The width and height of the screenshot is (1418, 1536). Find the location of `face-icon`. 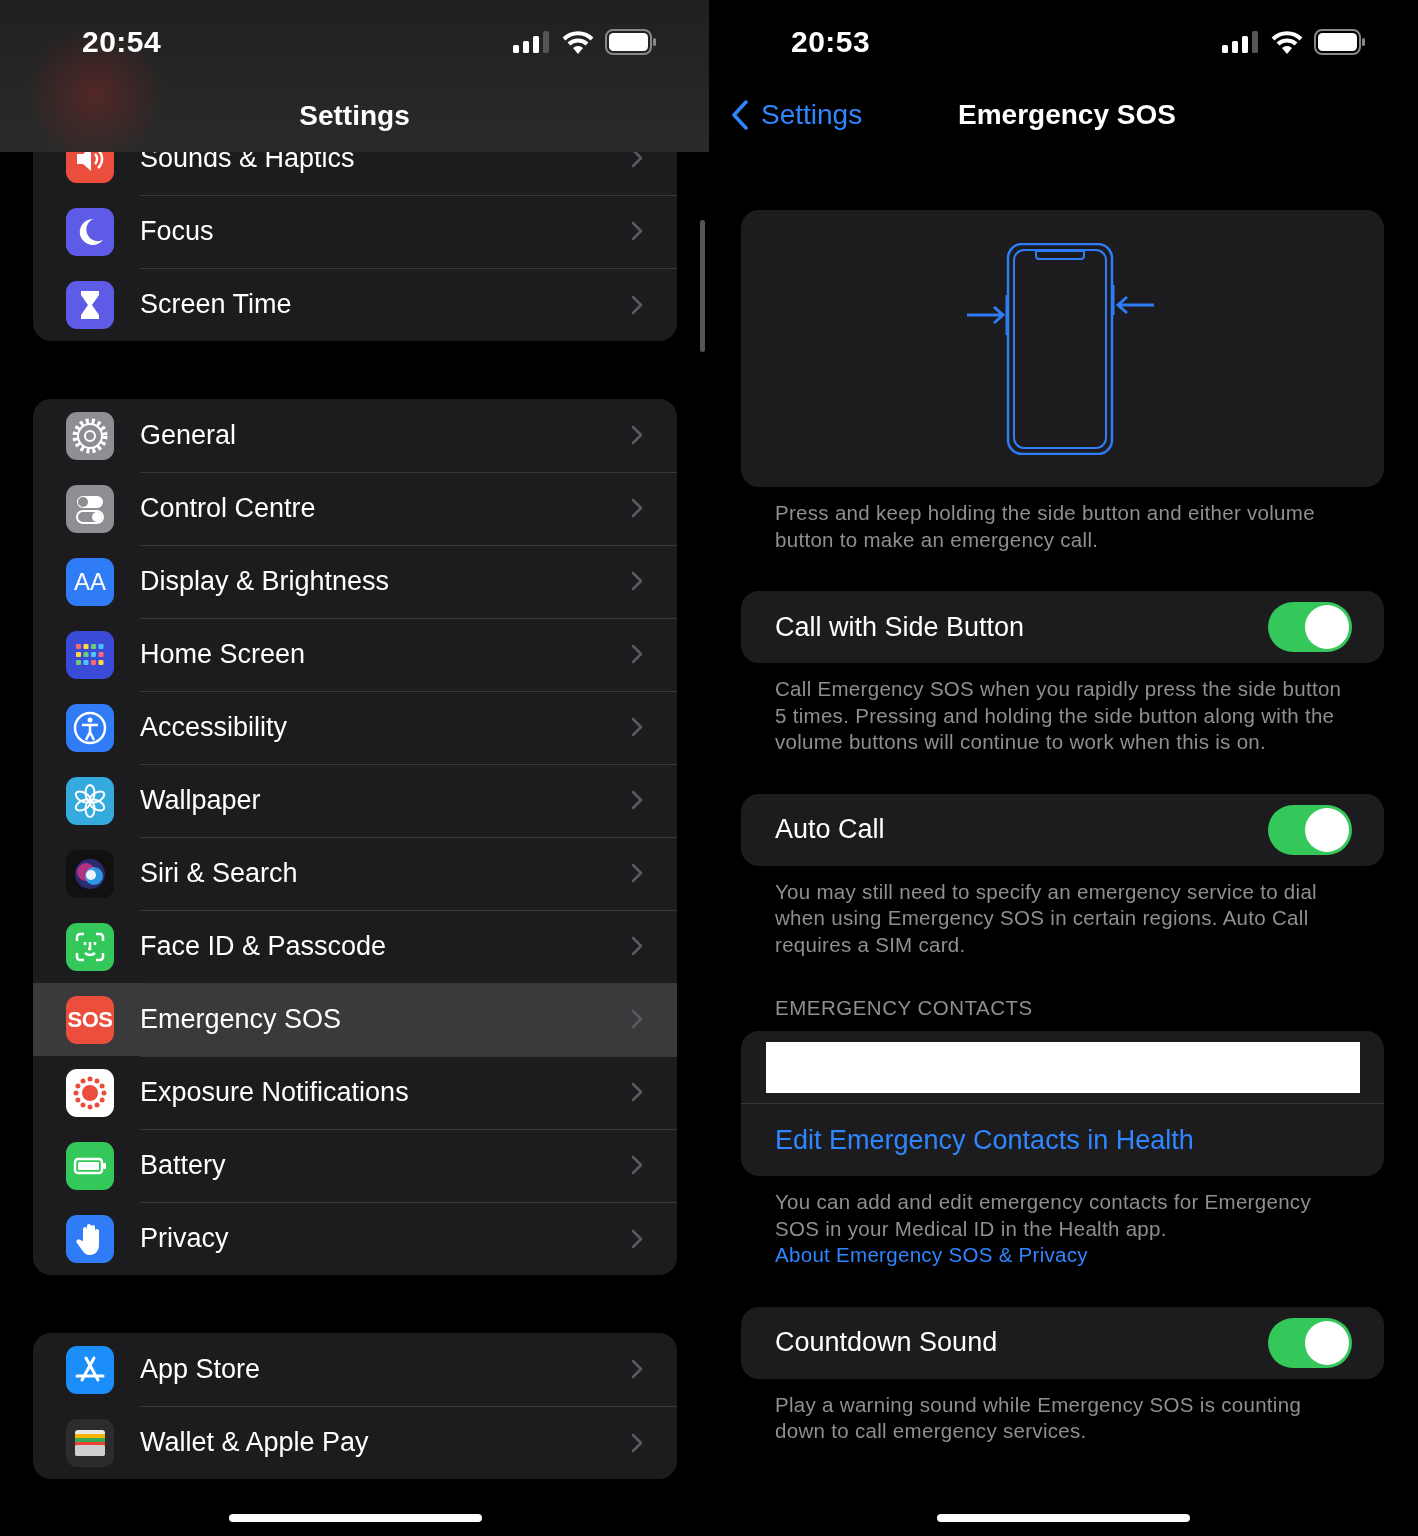

face-icon is located at coordinates (90, 946).